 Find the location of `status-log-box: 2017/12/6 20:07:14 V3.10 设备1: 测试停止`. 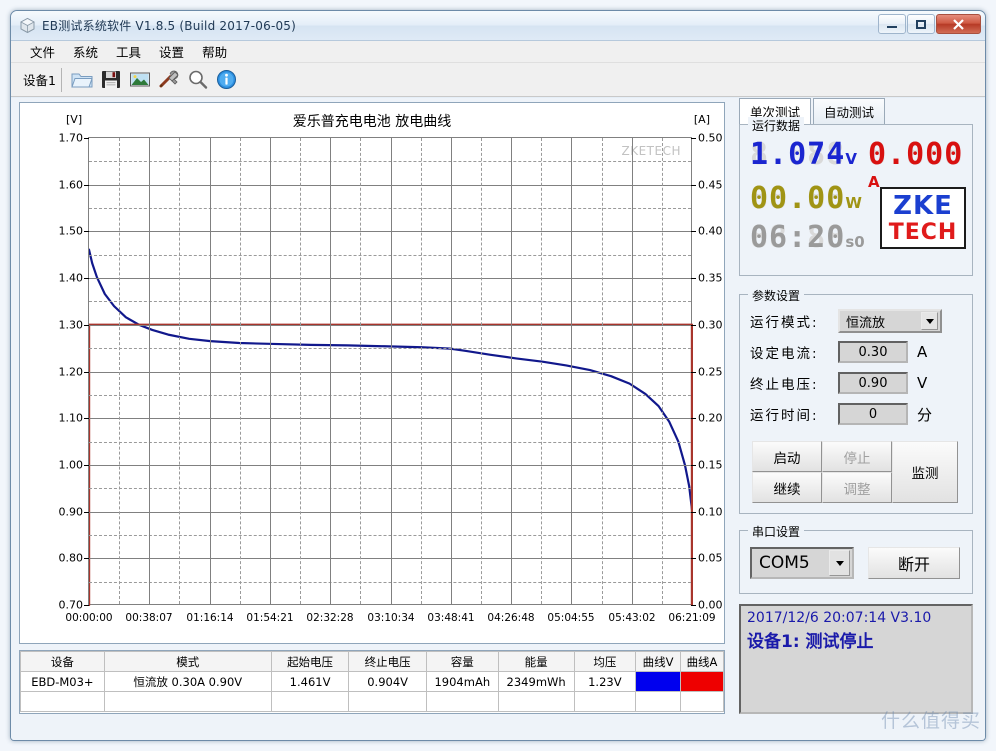

status-log-box: 2017/12/6 20:07:14 V3.10 设备1: 测试停止 is located at coordinates (856, 659).